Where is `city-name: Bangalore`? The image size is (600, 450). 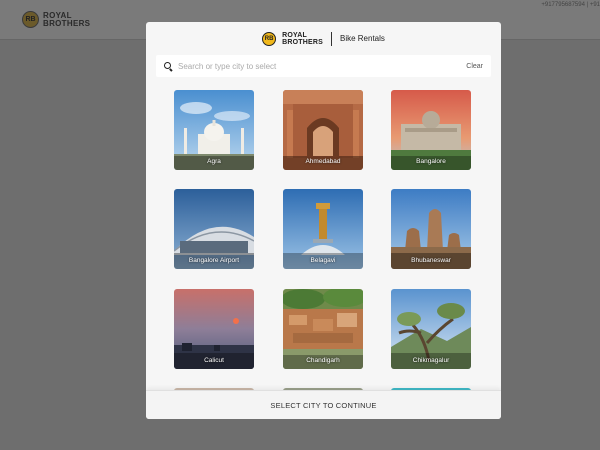
city-name: Bangalore is located at coordinates (431, 161).